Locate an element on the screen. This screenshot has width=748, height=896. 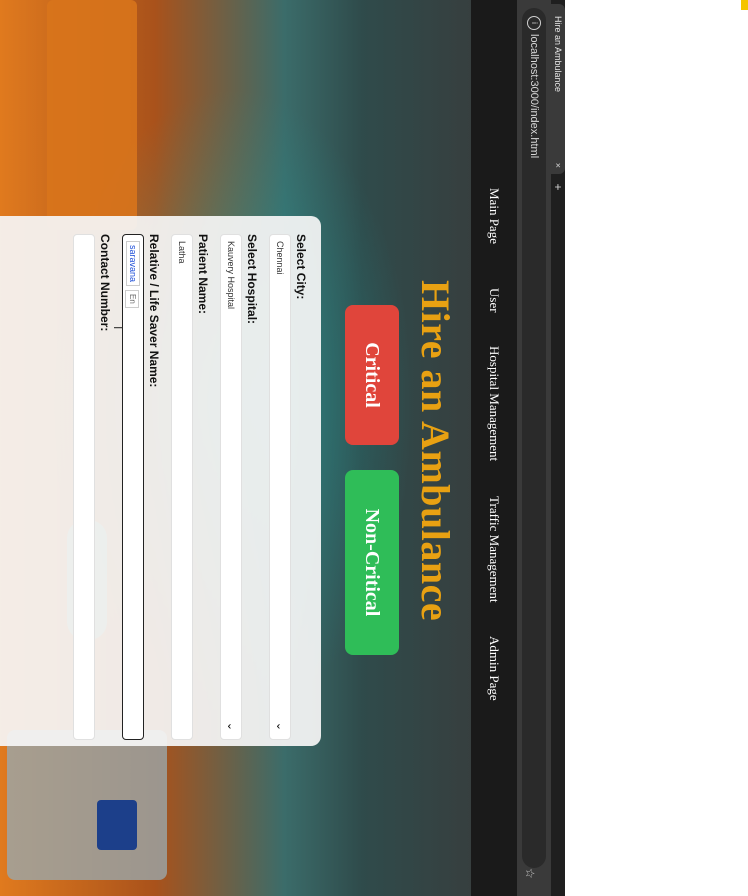
hospital-label: Select Hospital: is located at coordinates (252, 279).